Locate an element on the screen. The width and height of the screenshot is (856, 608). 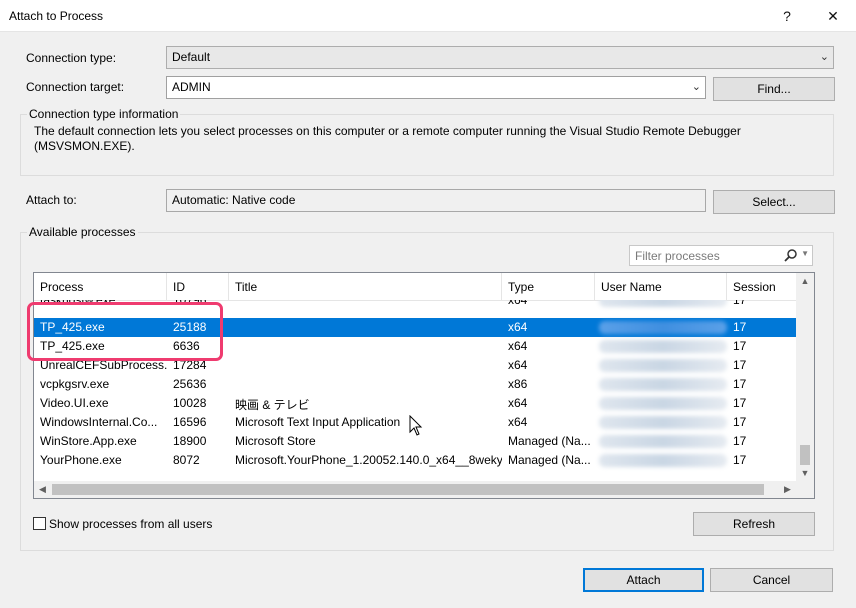
scroll-left-icon: ◀ is located at coordinates (42, 489).